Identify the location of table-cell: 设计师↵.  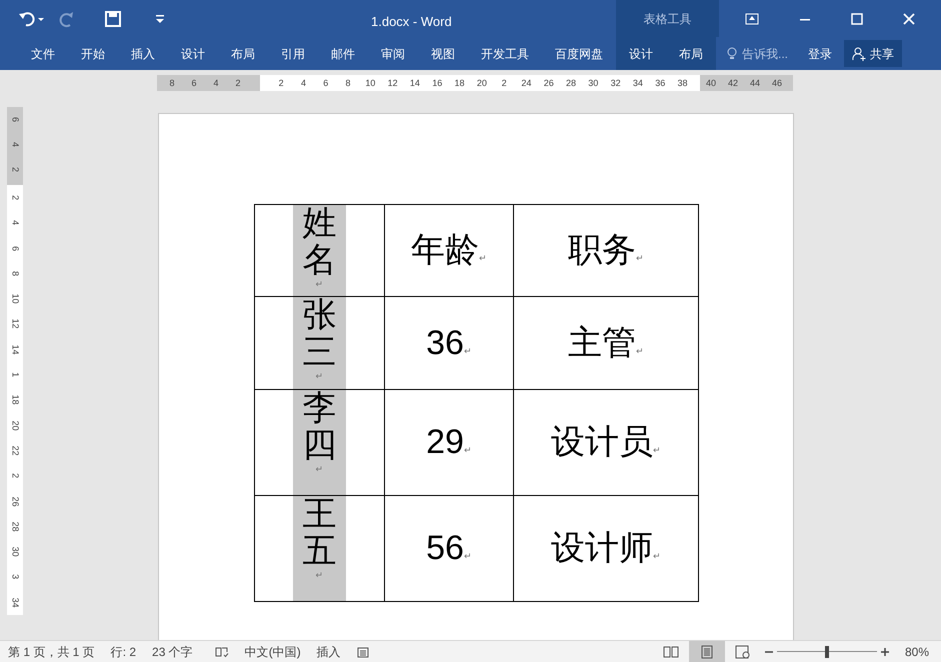
(606, 549).